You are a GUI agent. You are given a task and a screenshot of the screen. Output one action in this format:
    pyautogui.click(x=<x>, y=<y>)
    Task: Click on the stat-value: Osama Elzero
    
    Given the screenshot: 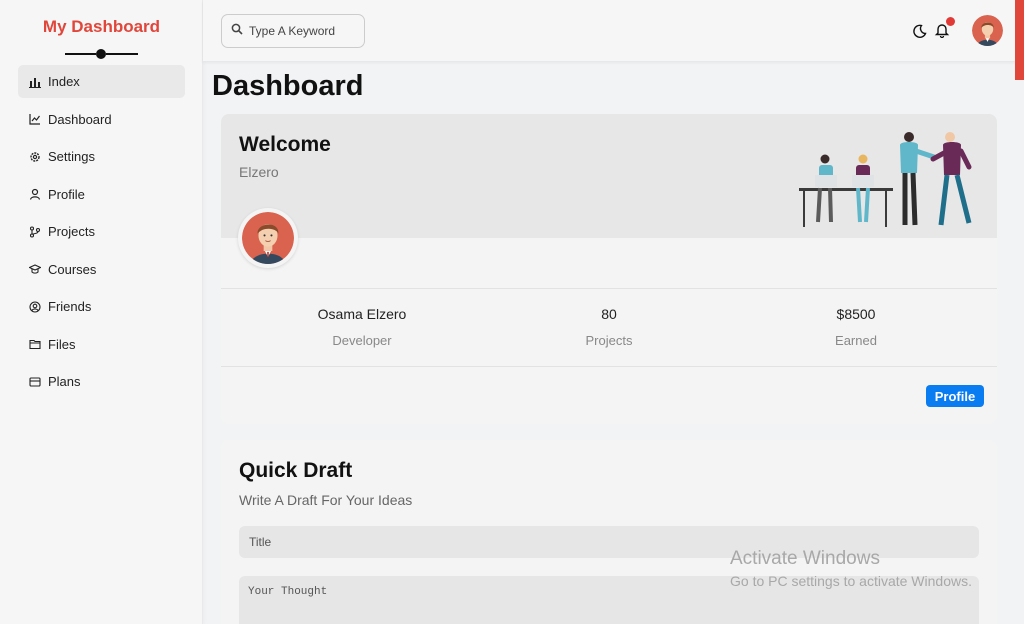 What is the action you would take?
    pyautogui.click(x=362, y=314)
    